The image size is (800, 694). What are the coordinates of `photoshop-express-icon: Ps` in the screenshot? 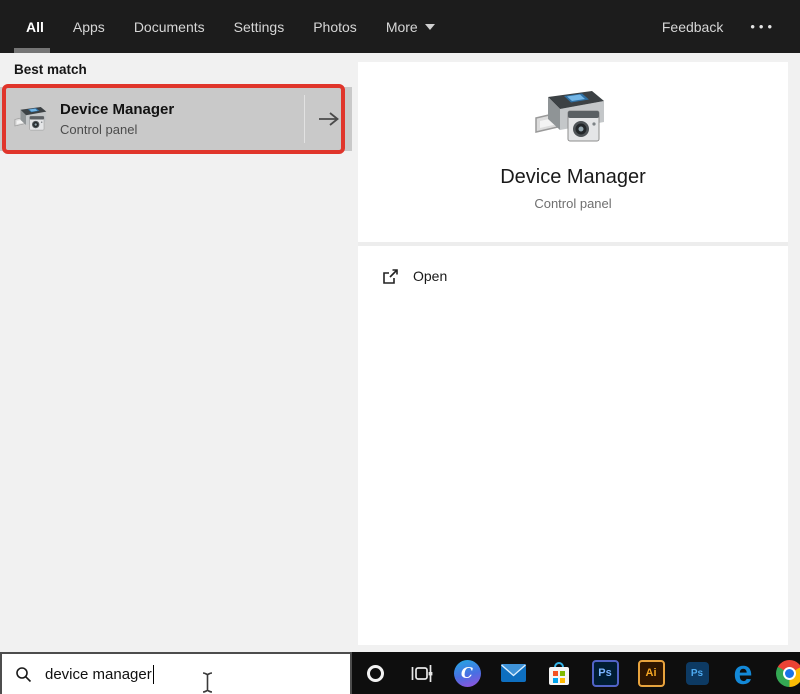 It's located at (697, 673).